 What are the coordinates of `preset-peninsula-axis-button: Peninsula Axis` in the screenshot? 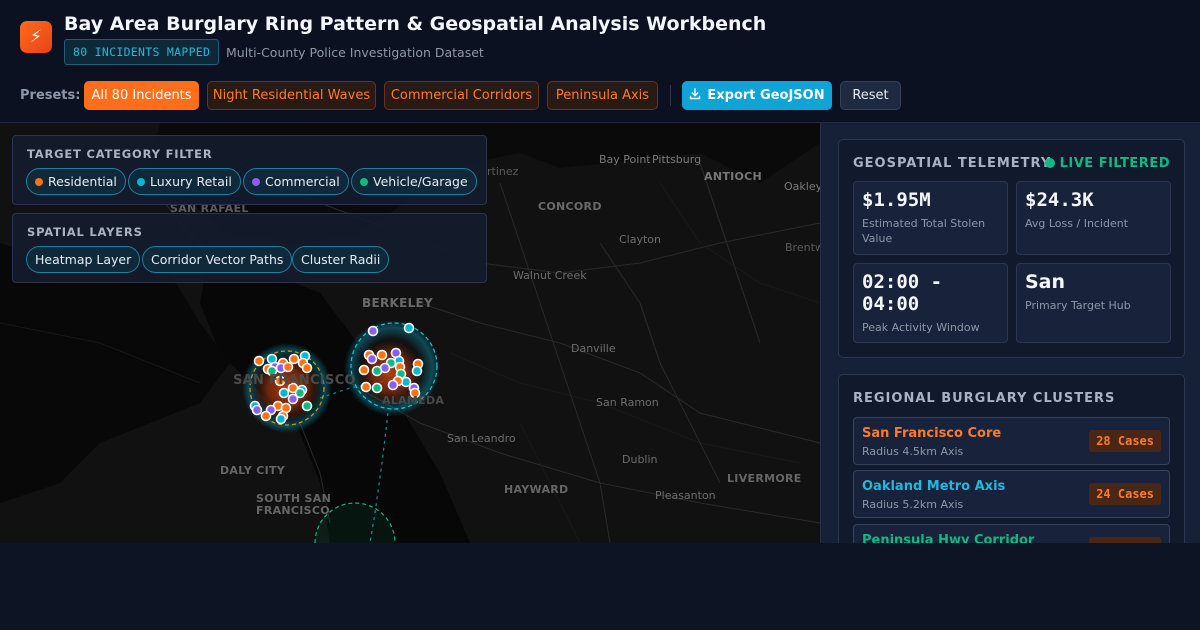 It's located at (602, 95).